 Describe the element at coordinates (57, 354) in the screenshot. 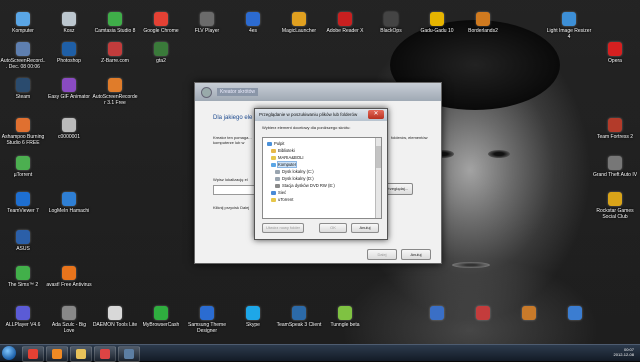

I see `media-player-taskbar-icon` at that location.